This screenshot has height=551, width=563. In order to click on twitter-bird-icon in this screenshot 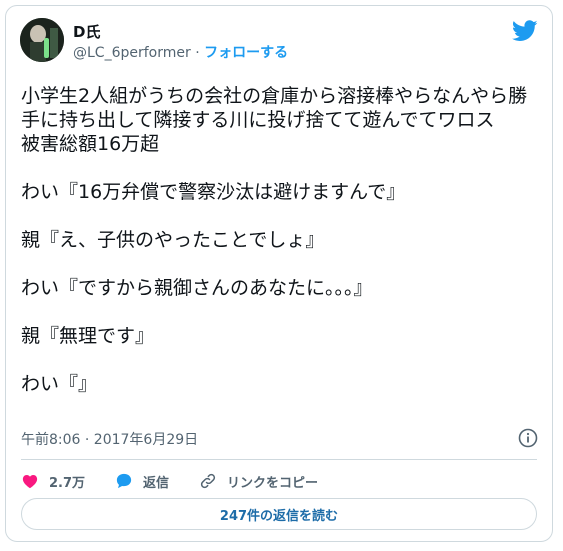, I will do `click(525, 31)`.